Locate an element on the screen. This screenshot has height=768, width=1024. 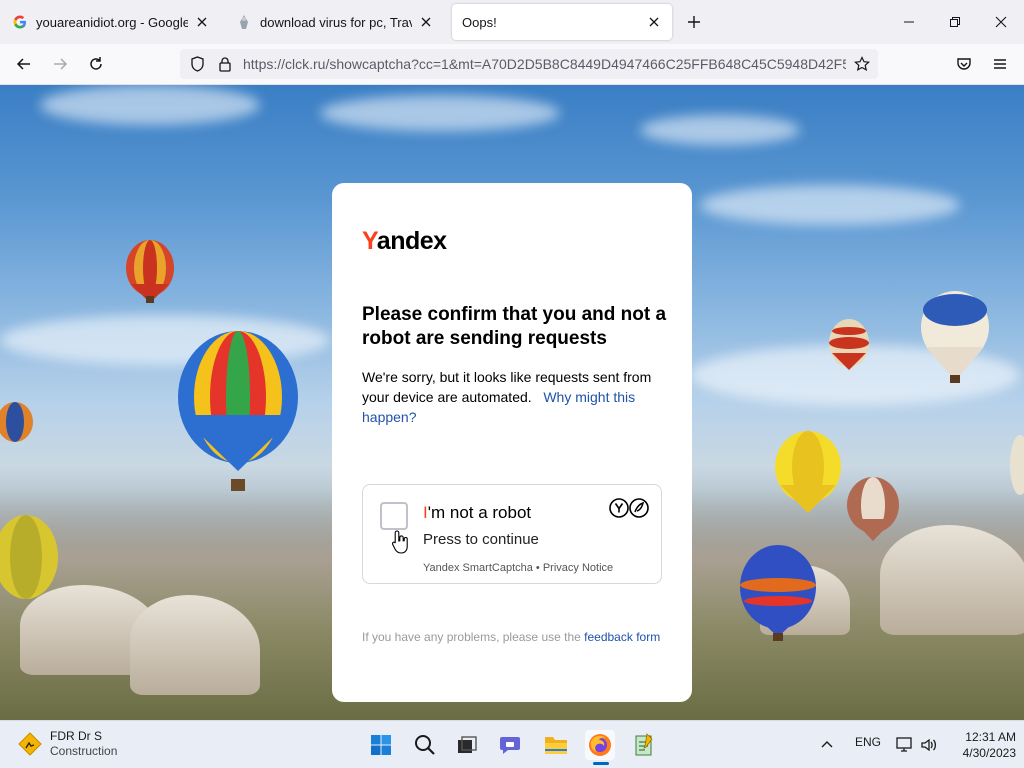
clock-date: 4/30/2023 is located at coordinates (989, 753).